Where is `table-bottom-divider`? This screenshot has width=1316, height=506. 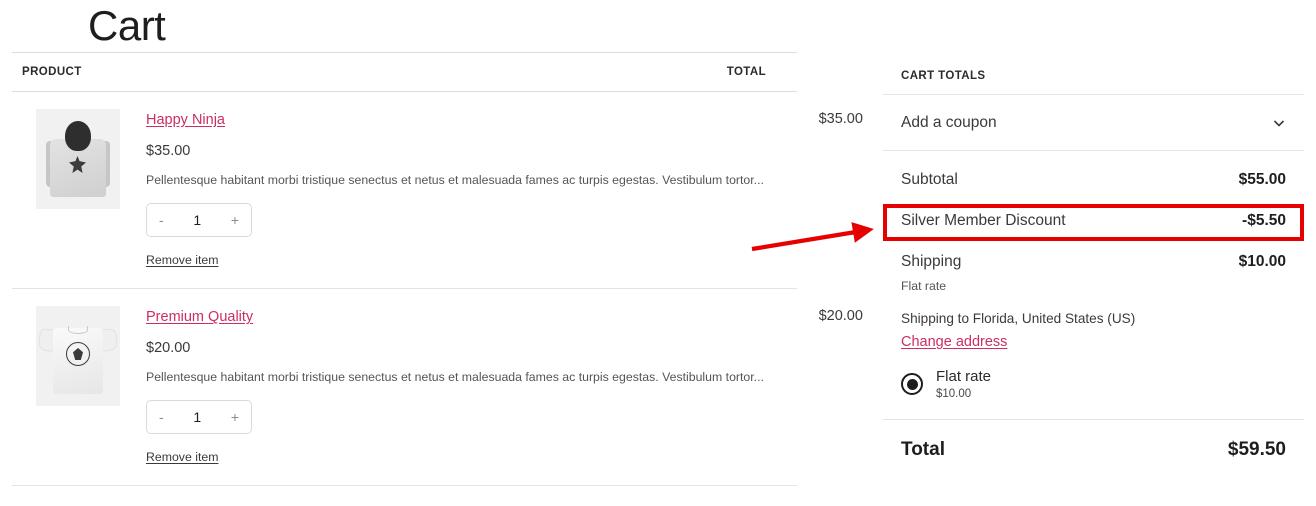
table-bottom-divider is located at coordinates (404, 485).